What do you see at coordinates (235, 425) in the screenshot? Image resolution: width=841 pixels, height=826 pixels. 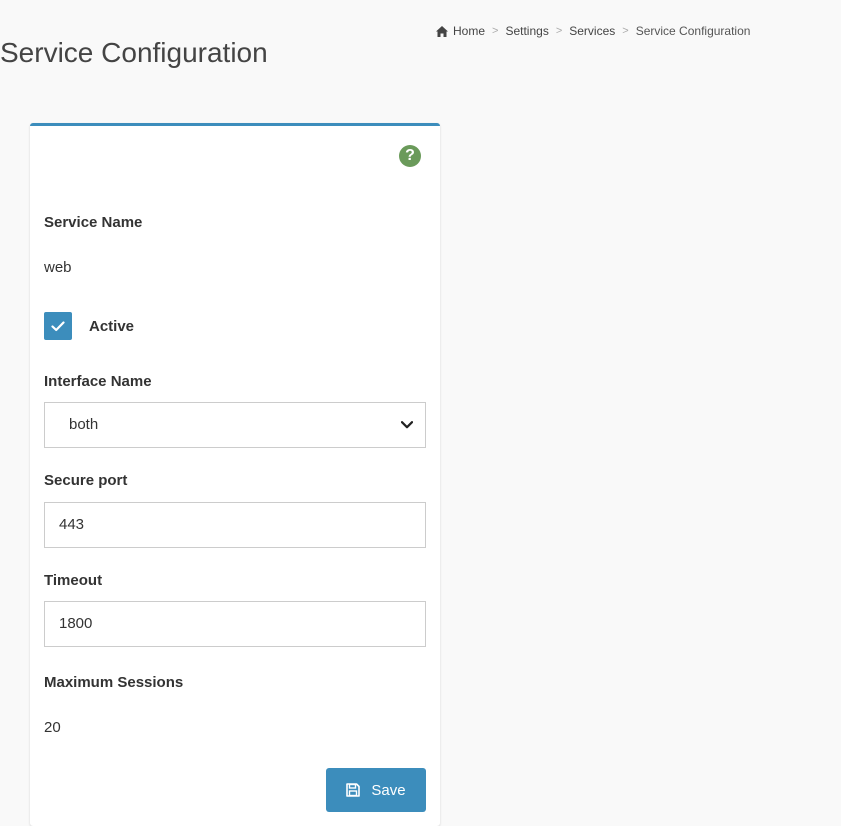 I see `interface-name-select: both` at bounding box center [235, 425].